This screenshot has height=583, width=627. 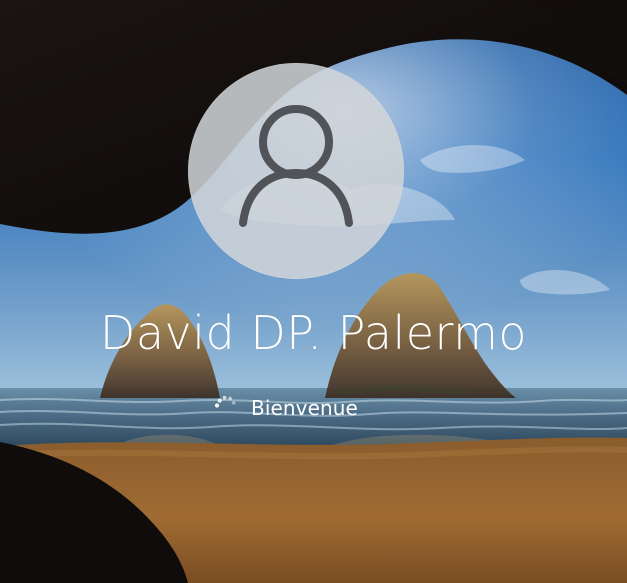 I want to click on status-text: Bienvenue, so click(x=304, y=408).